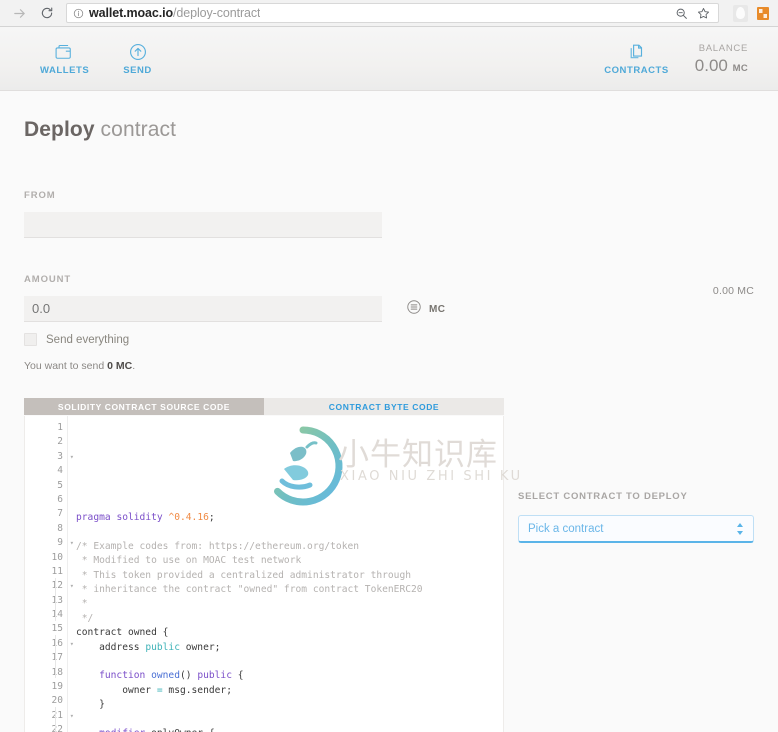 The width and height of the screenshot is (778, 732). Describe the element at coordinates (122, 633) in the screenshot. I see `code-line: contract owned {` at that location.